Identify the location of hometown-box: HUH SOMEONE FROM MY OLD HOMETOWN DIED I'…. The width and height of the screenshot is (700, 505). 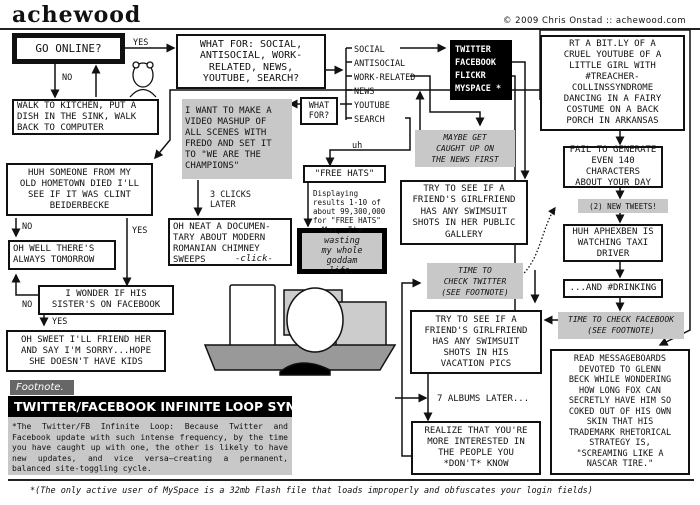
(79, 189).